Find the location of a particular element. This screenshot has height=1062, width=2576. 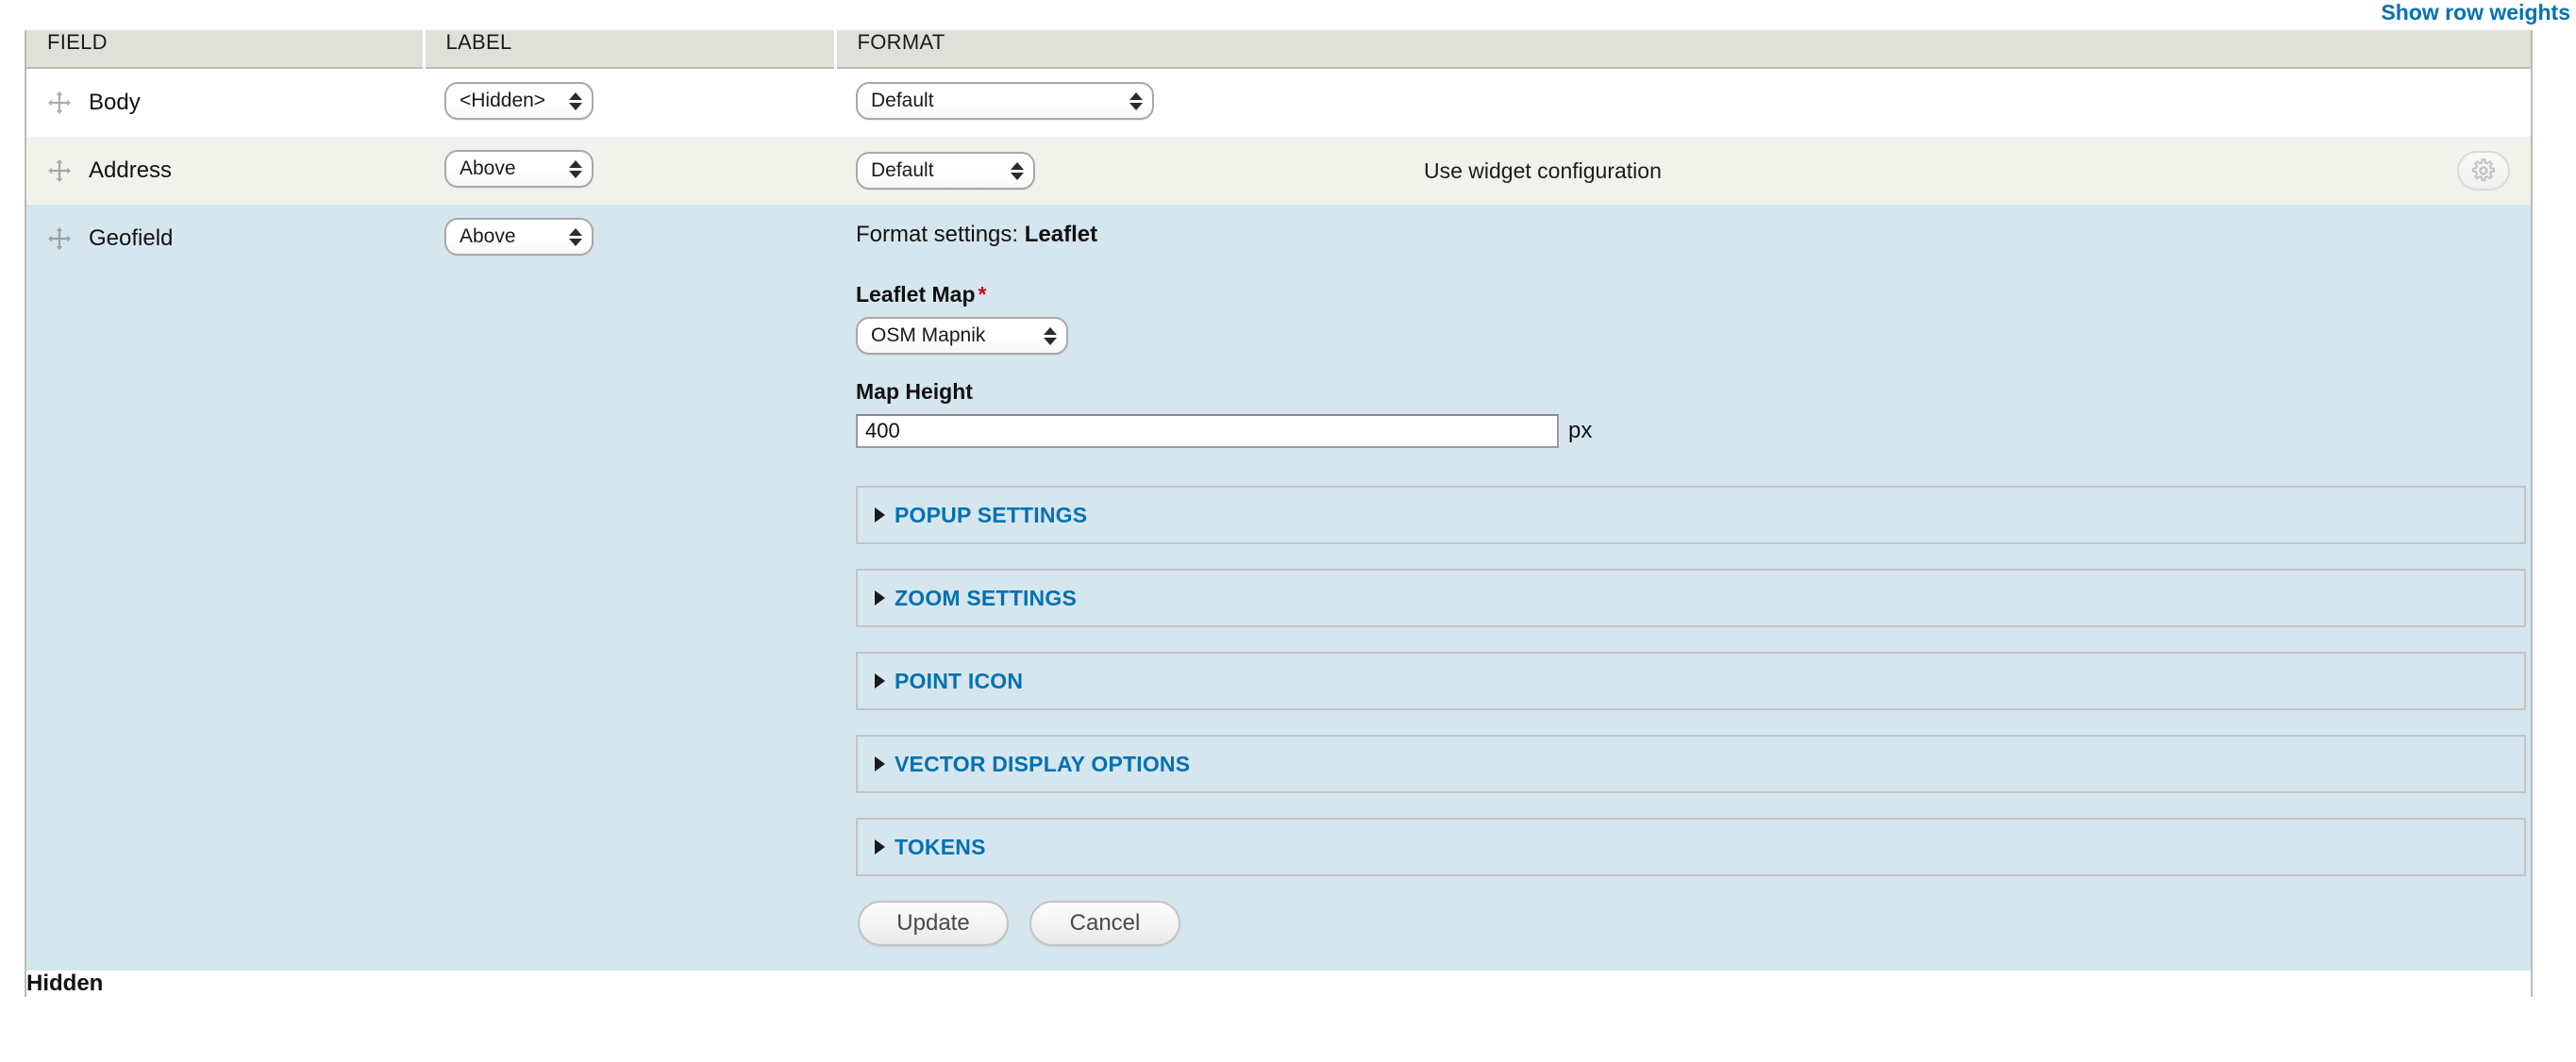

field-cell-body: Body is located at coordinates (224, 102).